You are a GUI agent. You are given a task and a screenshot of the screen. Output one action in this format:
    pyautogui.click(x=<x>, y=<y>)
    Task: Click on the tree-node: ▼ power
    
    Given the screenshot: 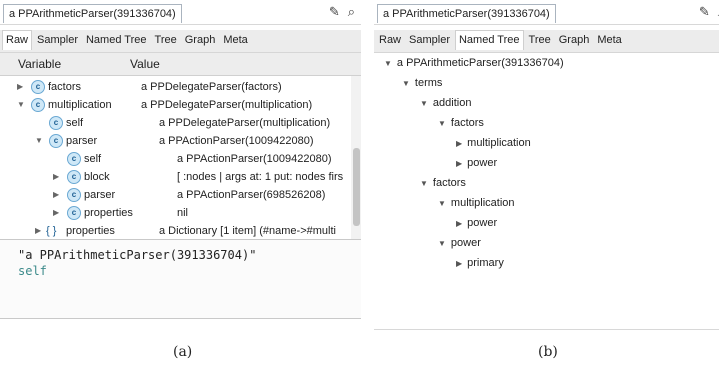 What is the action you would take?
    pyautogui.click(x=459, y=243)
    